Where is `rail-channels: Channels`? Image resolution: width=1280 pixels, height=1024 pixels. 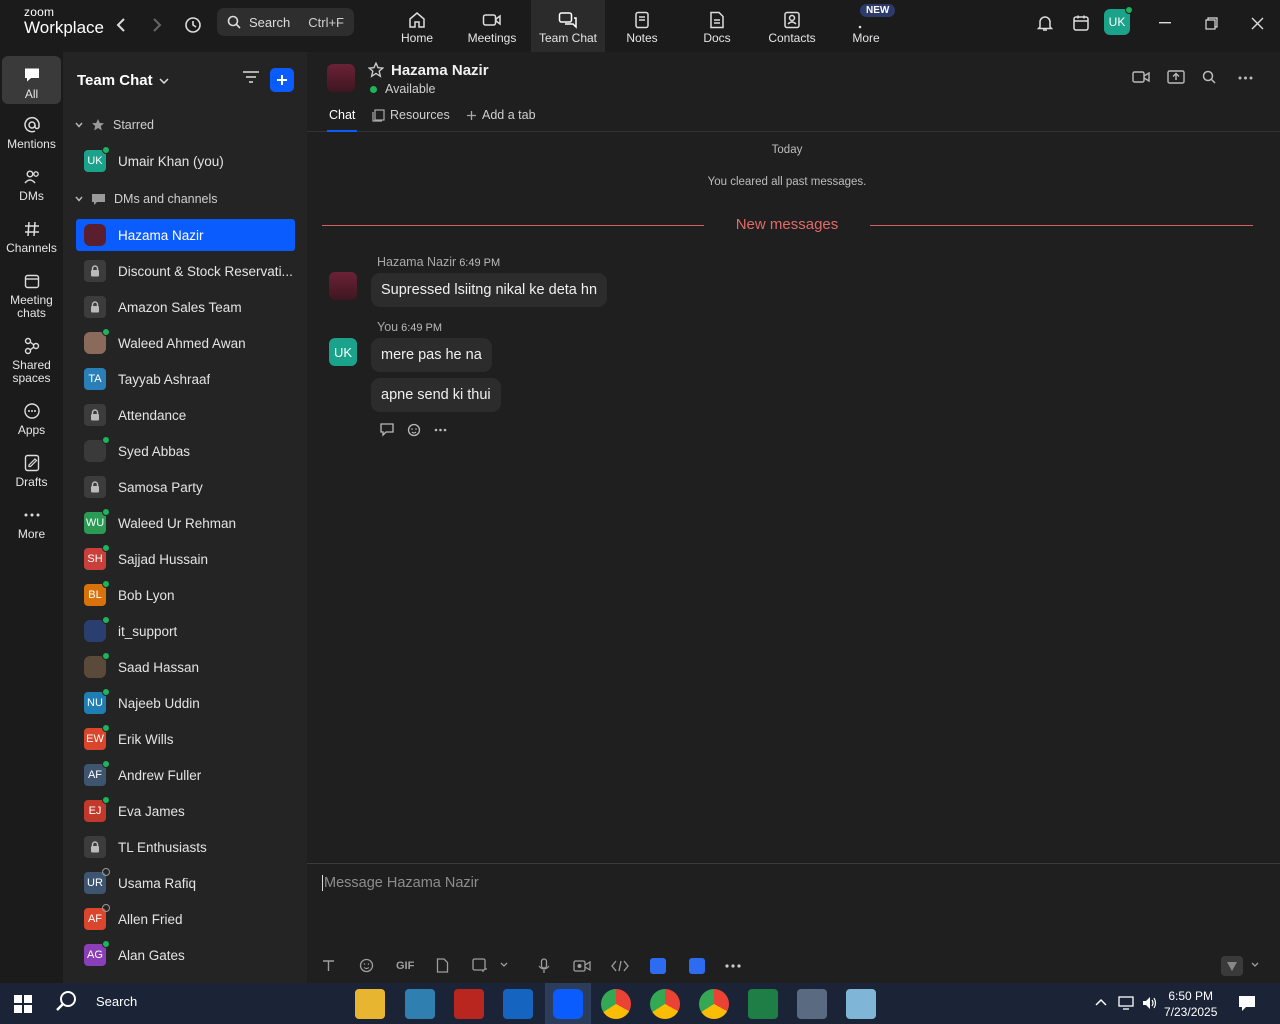 rail-channels: Channels is located at coordinates (31, 236).